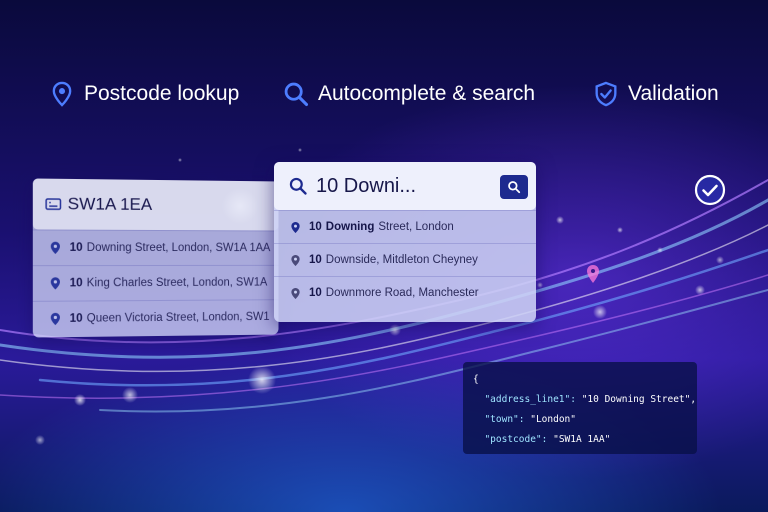 Image resolution: width=768 pixels, height=512 pixels. I want to click on feature-label: Autocomplete & search, so click(427, 93).